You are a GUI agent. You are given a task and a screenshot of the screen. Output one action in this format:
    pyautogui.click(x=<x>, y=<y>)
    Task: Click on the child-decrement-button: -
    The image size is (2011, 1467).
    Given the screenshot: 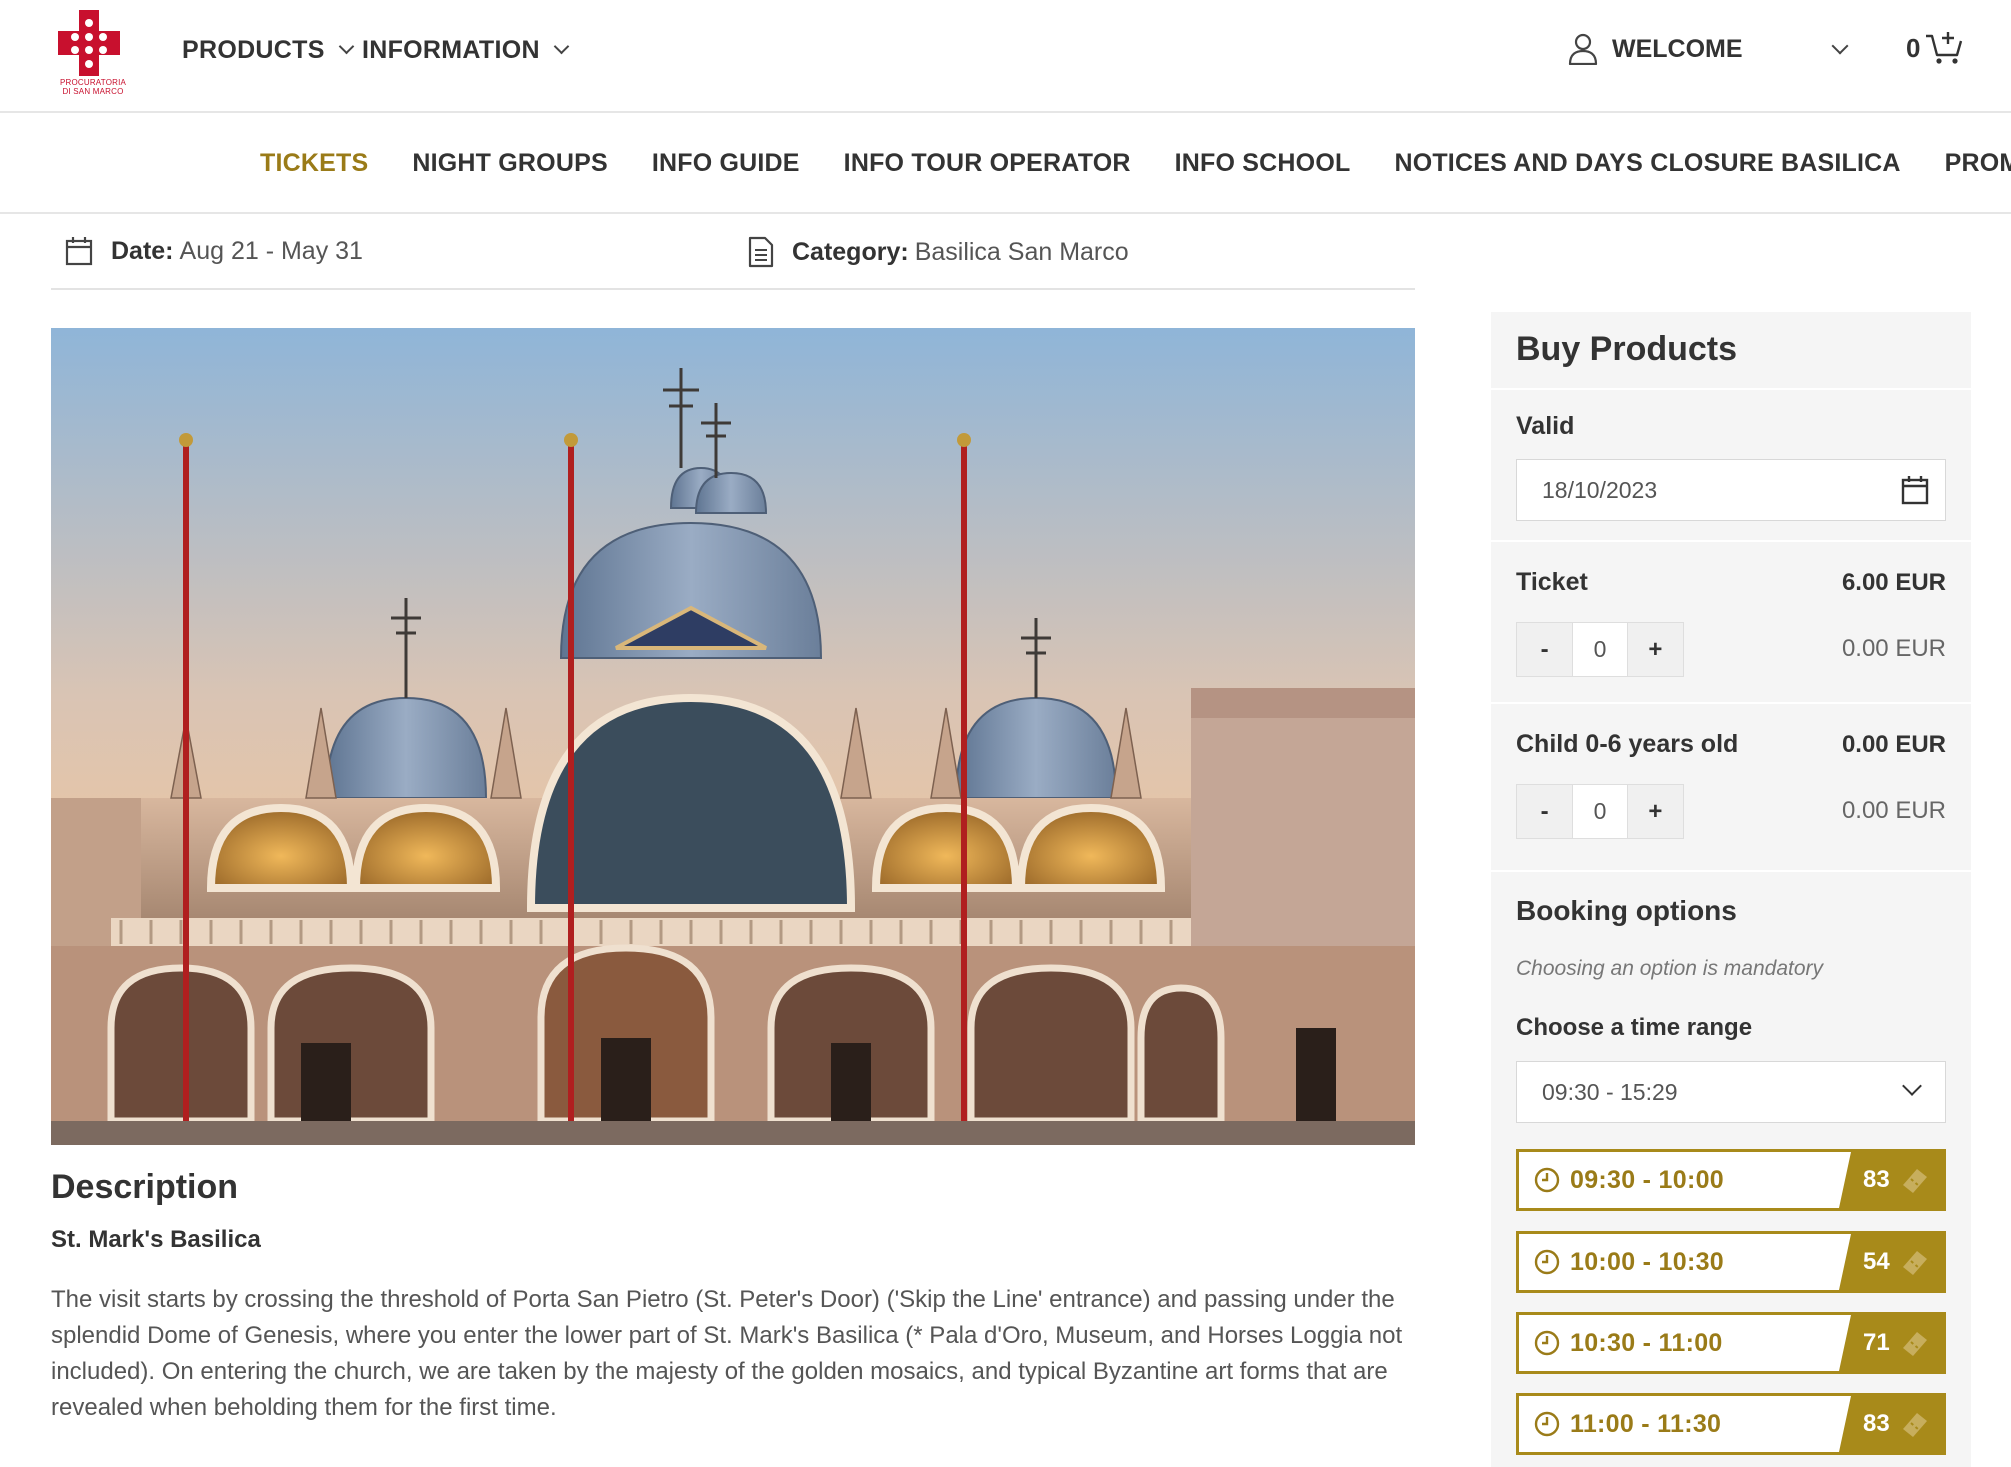 What is the action you would take?
    pyautogui.click(x=1545, y=811)
    